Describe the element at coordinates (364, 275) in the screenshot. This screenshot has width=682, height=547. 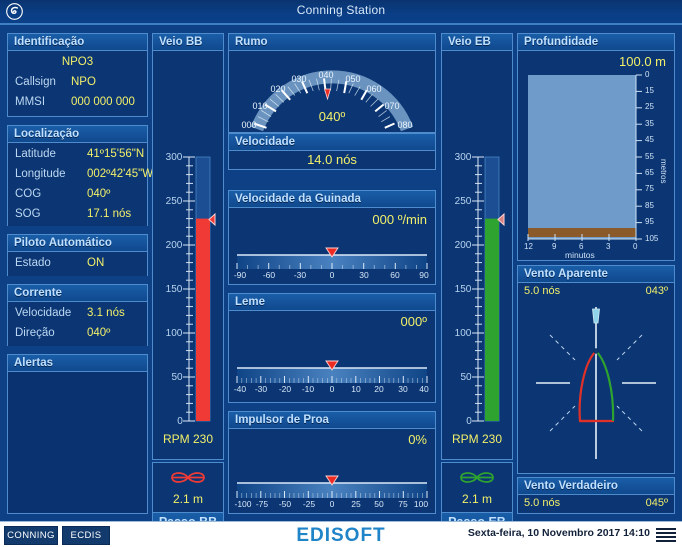
I see `rot-tick-30: 30` at that location.